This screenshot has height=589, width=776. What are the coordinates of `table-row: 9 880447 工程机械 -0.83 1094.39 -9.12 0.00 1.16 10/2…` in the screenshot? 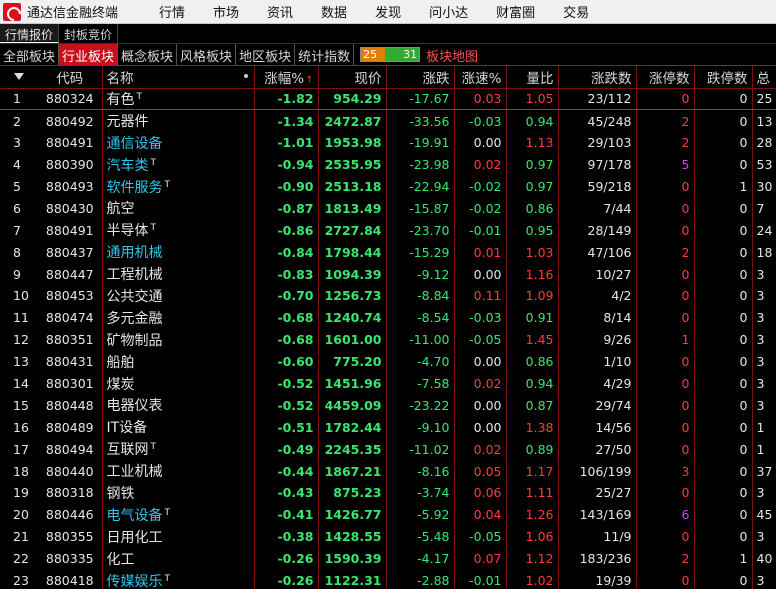 It's located at (388, 274).